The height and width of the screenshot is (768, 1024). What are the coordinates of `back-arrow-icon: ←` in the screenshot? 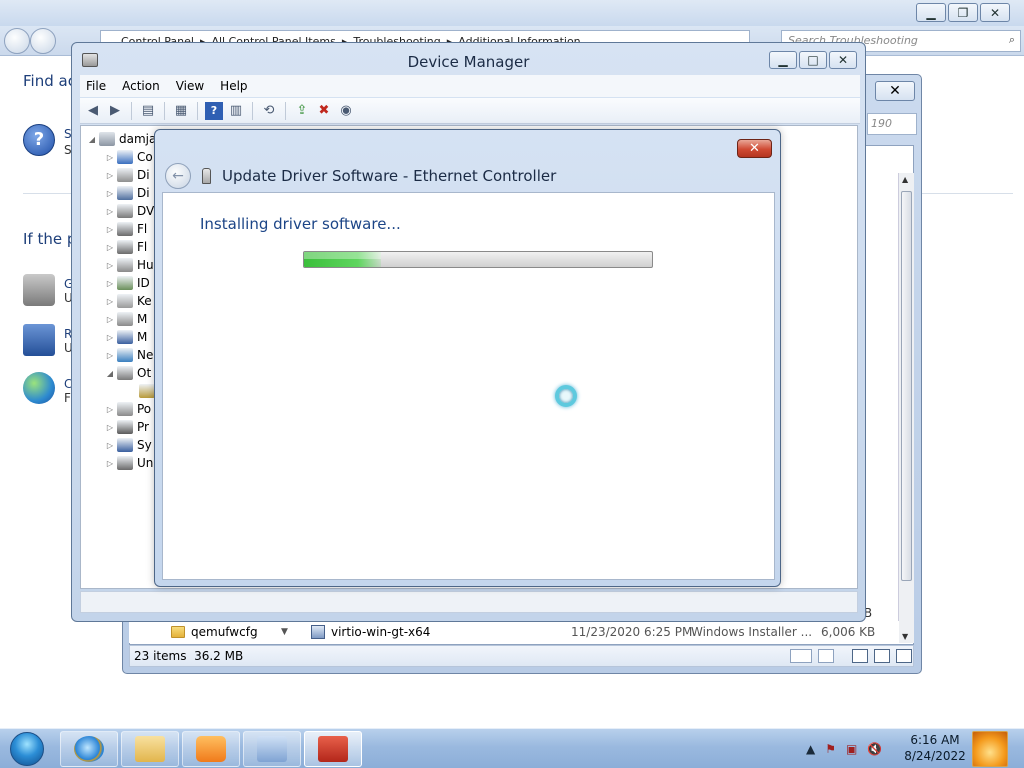 It's located at (178, 176).